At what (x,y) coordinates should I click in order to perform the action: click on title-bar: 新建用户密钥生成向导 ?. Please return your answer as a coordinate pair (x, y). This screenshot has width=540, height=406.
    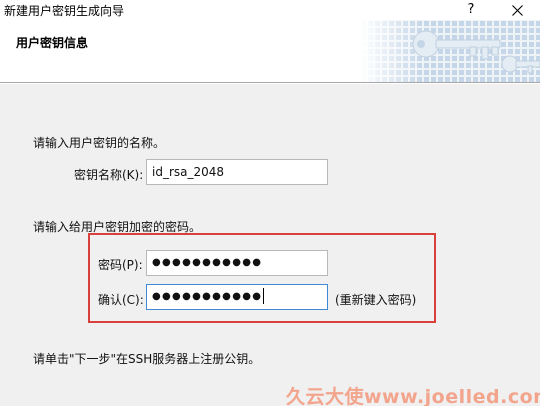
    Looking at the image, I should click on (270, 10).